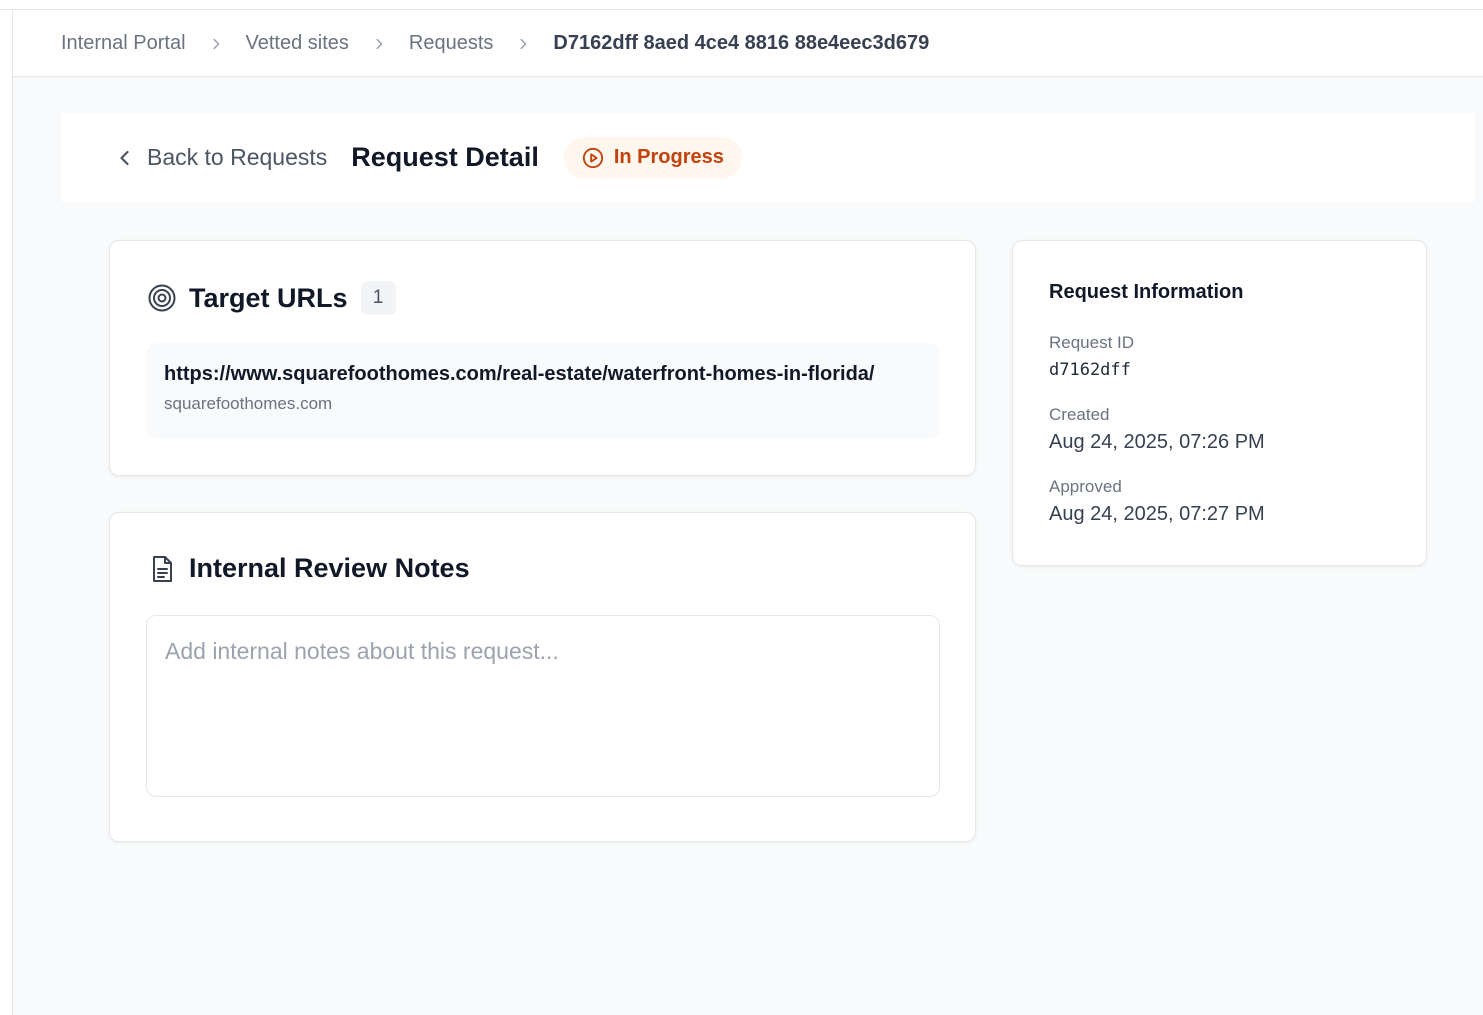 The image size is (1483, 1015). I want to click on play-circle-icon, so click(592, 157).